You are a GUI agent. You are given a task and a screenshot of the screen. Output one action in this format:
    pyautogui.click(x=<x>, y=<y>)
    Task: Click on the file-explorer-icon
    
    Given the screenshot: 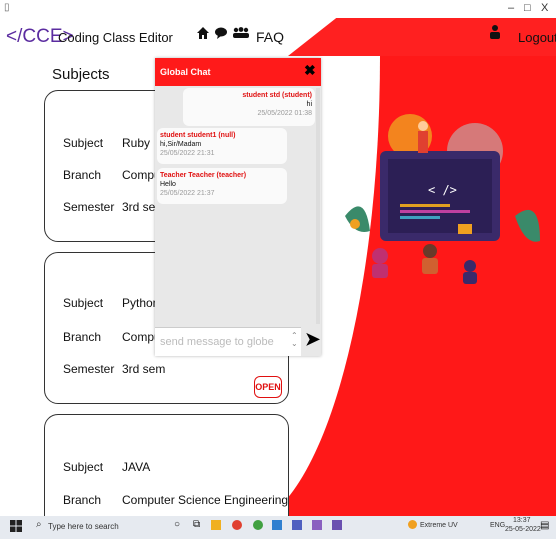 What is the action you would take?
    pyautogui.click(x=216, y=525)
    